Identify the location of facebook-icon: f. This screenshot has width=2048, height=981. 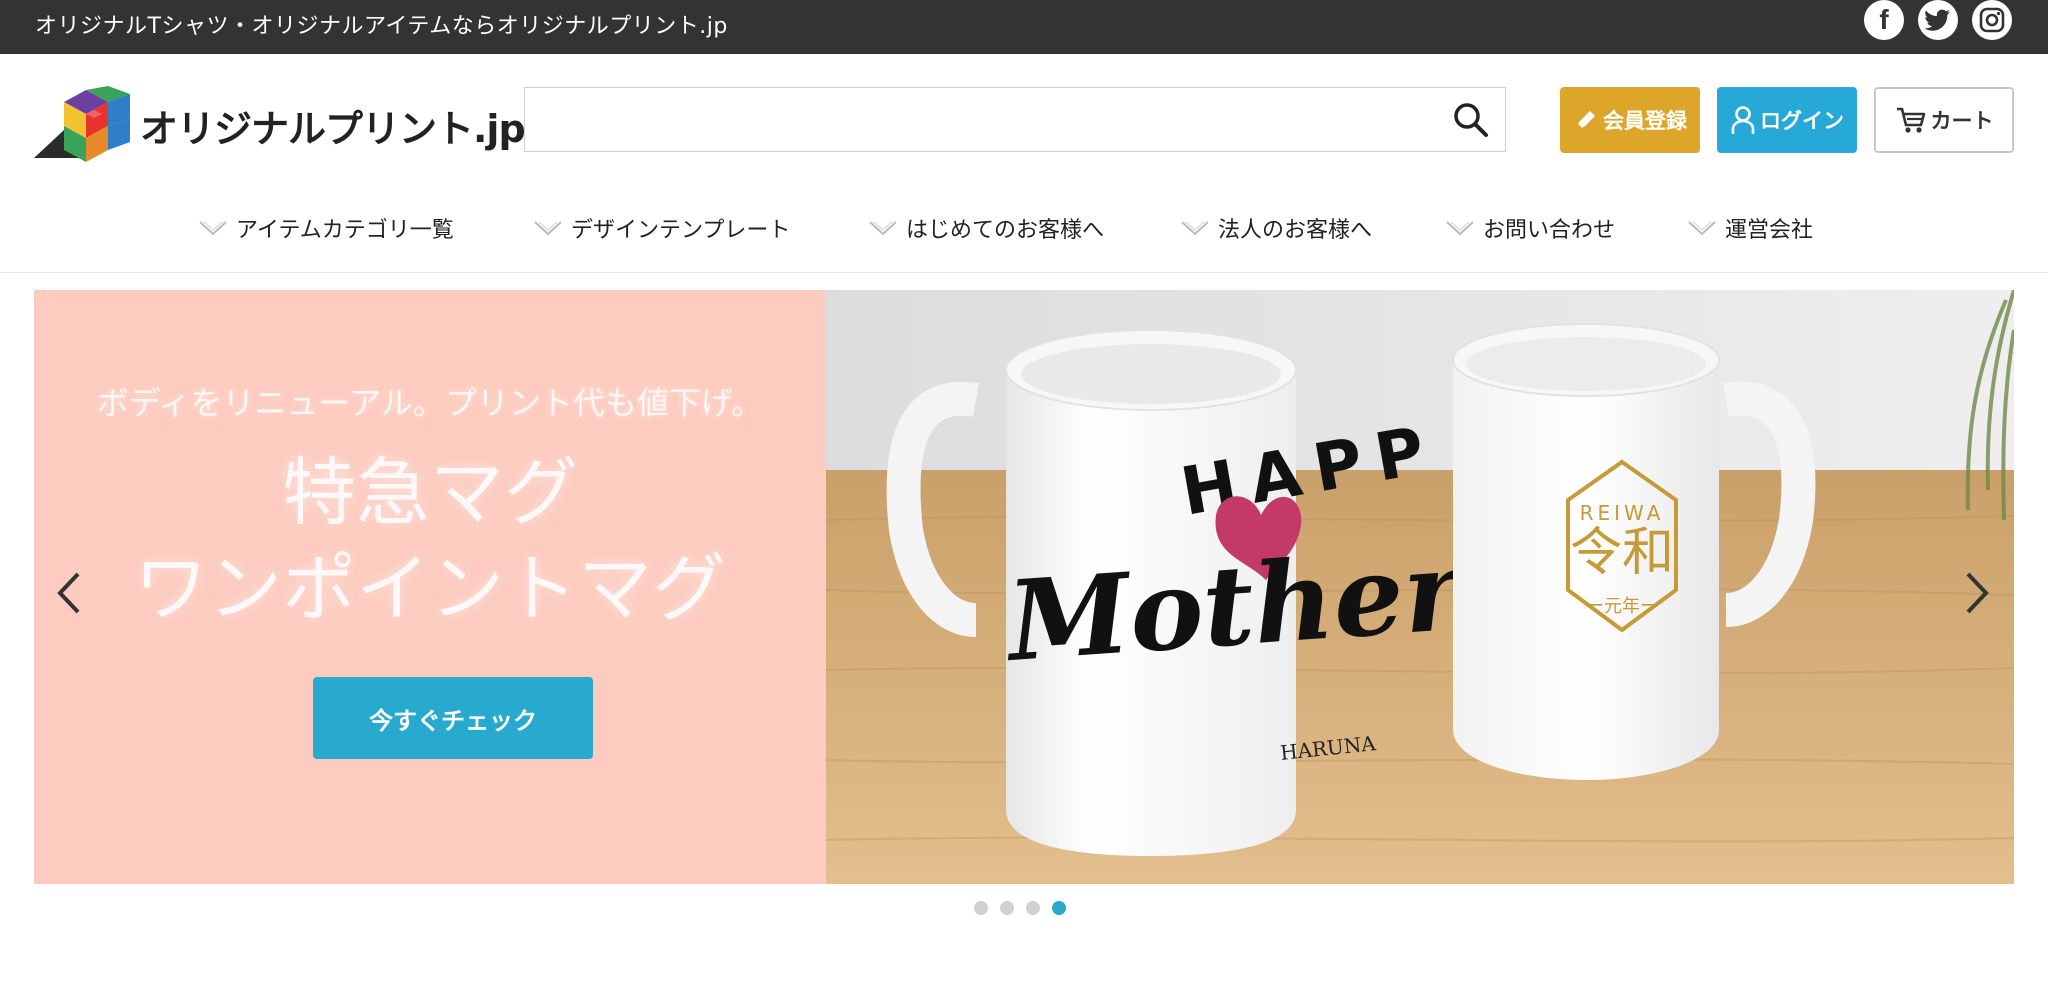
(1884, 20).